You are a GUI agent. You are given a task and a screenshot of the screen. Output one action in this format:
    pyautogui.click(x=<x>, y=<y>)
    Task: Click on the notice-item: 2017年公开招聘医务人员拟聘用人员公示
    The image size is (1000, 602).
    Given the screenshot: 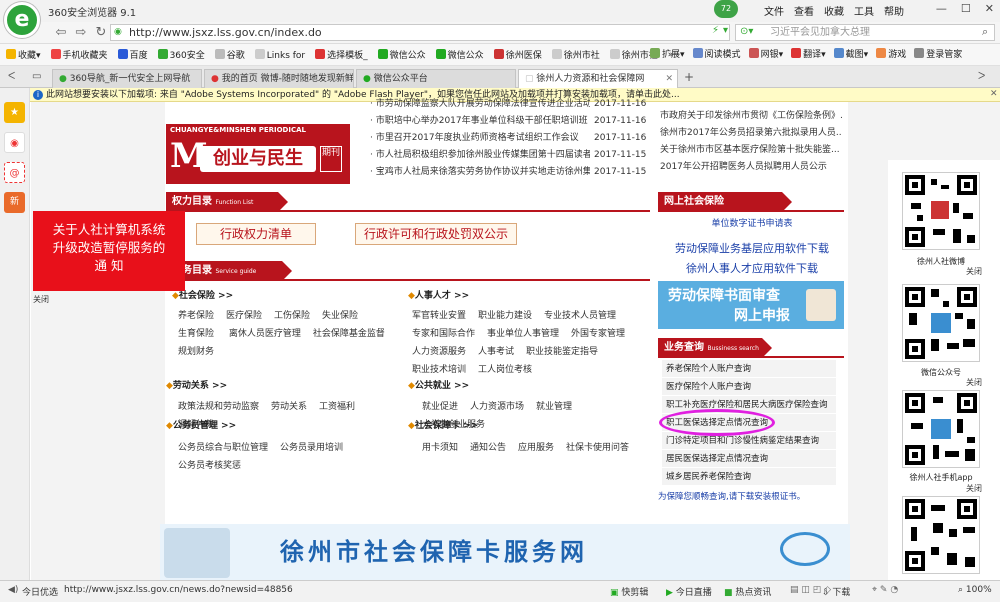 What is the action you would take?
    pyautogui.click(x=751, y=167)
    